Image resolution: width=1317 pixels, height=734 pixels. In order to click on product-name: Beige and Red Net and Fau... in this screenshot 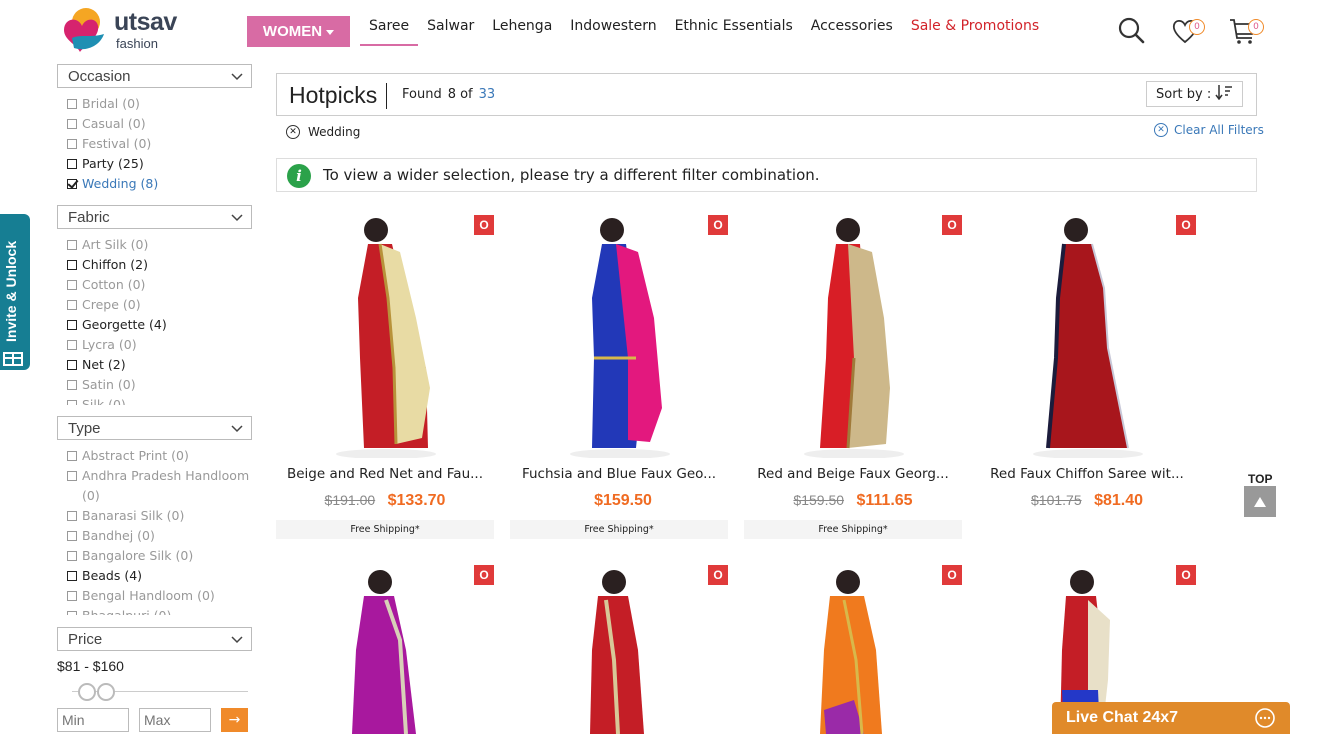, I will do `click(385, 474)`.